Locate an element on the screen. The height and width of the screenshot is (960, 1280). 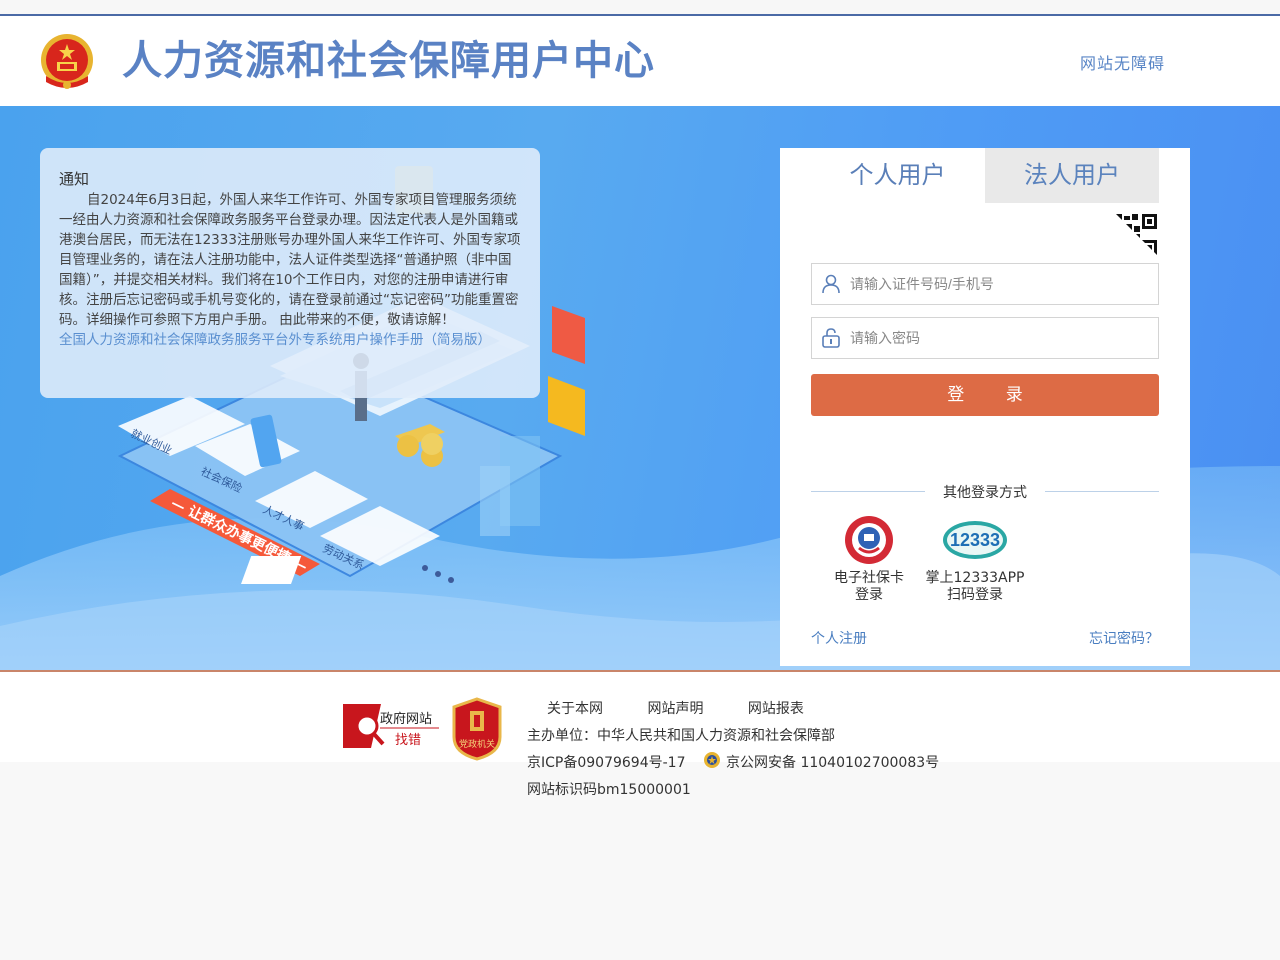
user-manual-link: 全国人力资源和社会保障政务服务平台外专系统用户操作手册（简易版） is located at coordinates (290, 340).